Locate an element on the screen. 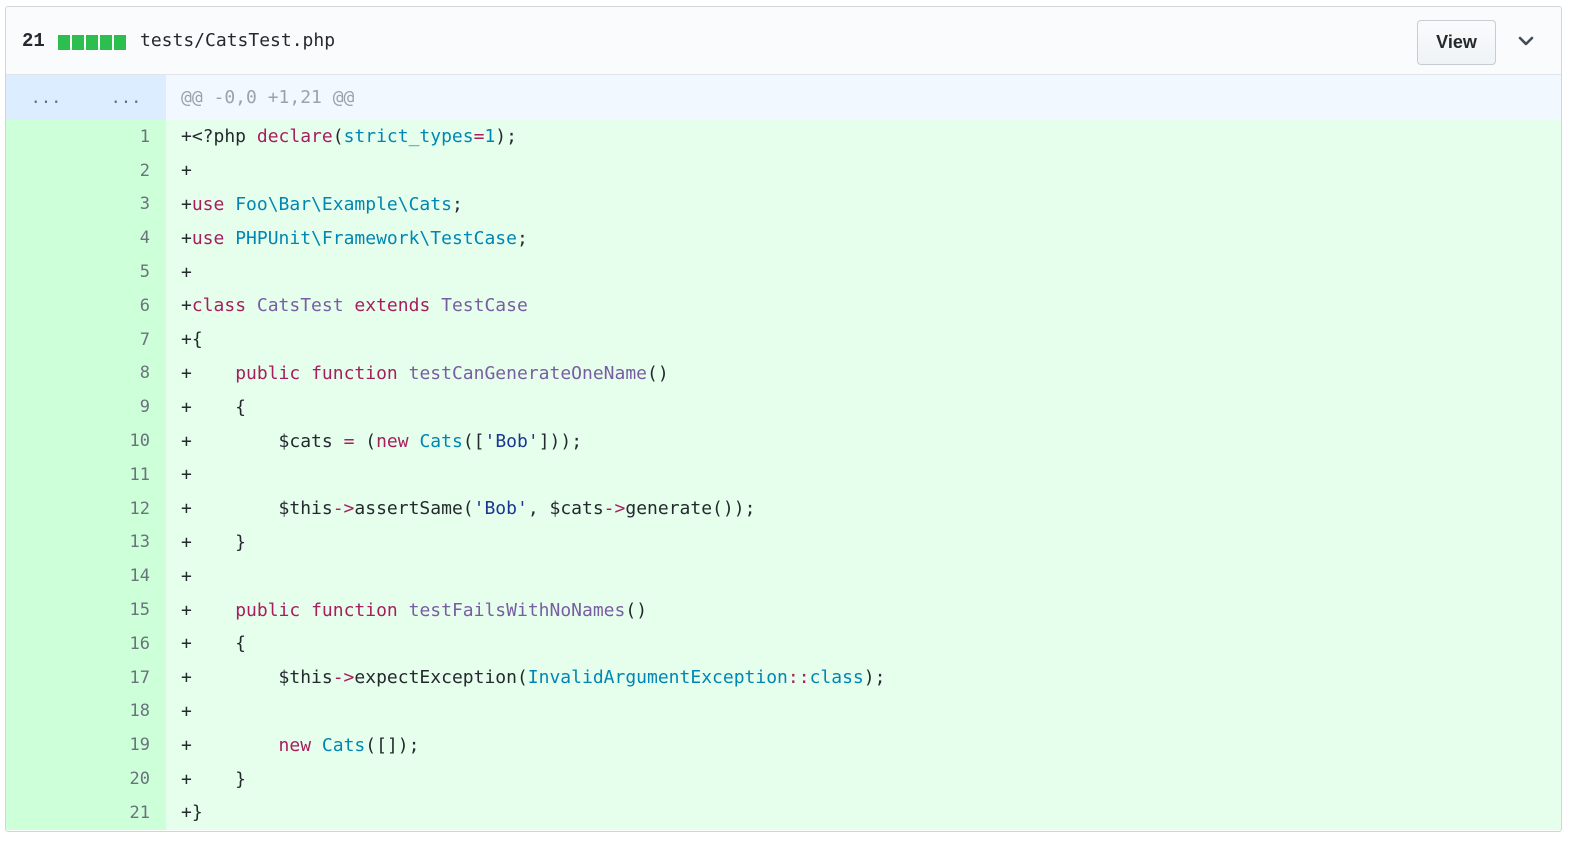 This screenshot has height=844, width=1576. code-token: extends is located at coordinates (392, 306).